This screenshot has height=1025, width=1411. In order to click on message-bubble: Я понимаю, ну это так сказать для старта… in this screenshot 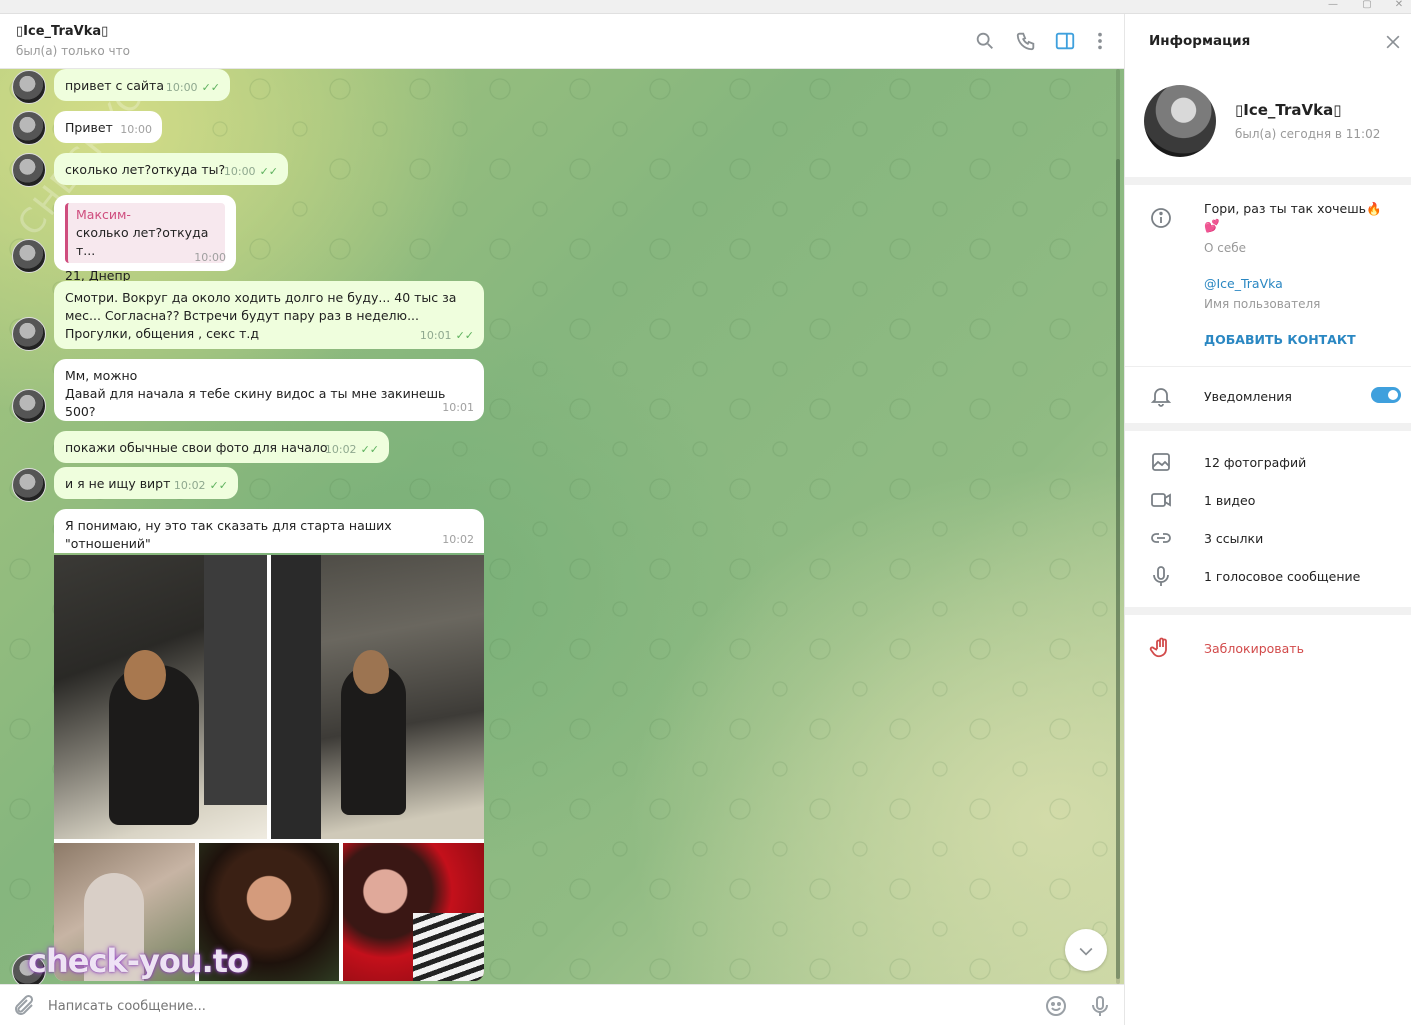, I will do `click(269, 531)`.